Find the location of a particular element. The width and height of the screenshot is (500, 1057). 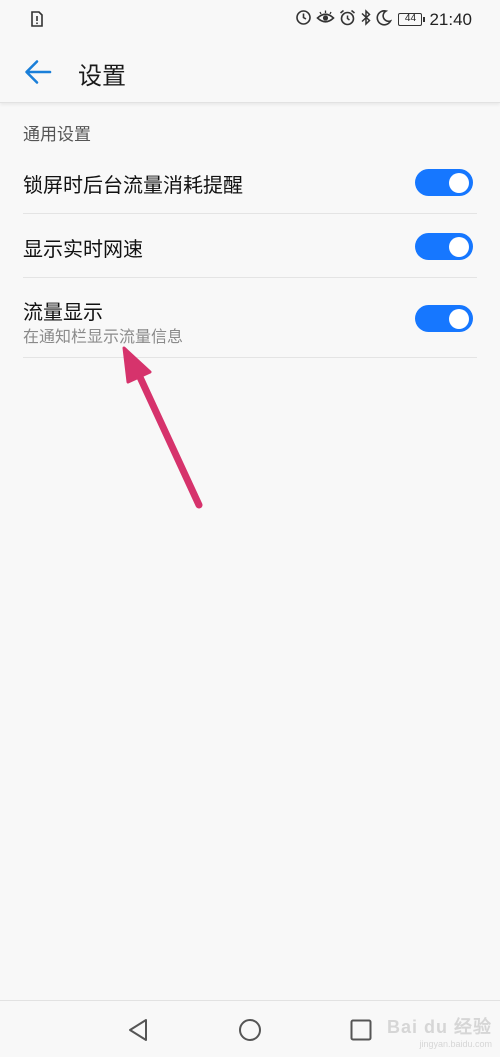

navigation-bar: Bai du 经验 jingyan.baidu.com is located at coordinates (250, 1028).